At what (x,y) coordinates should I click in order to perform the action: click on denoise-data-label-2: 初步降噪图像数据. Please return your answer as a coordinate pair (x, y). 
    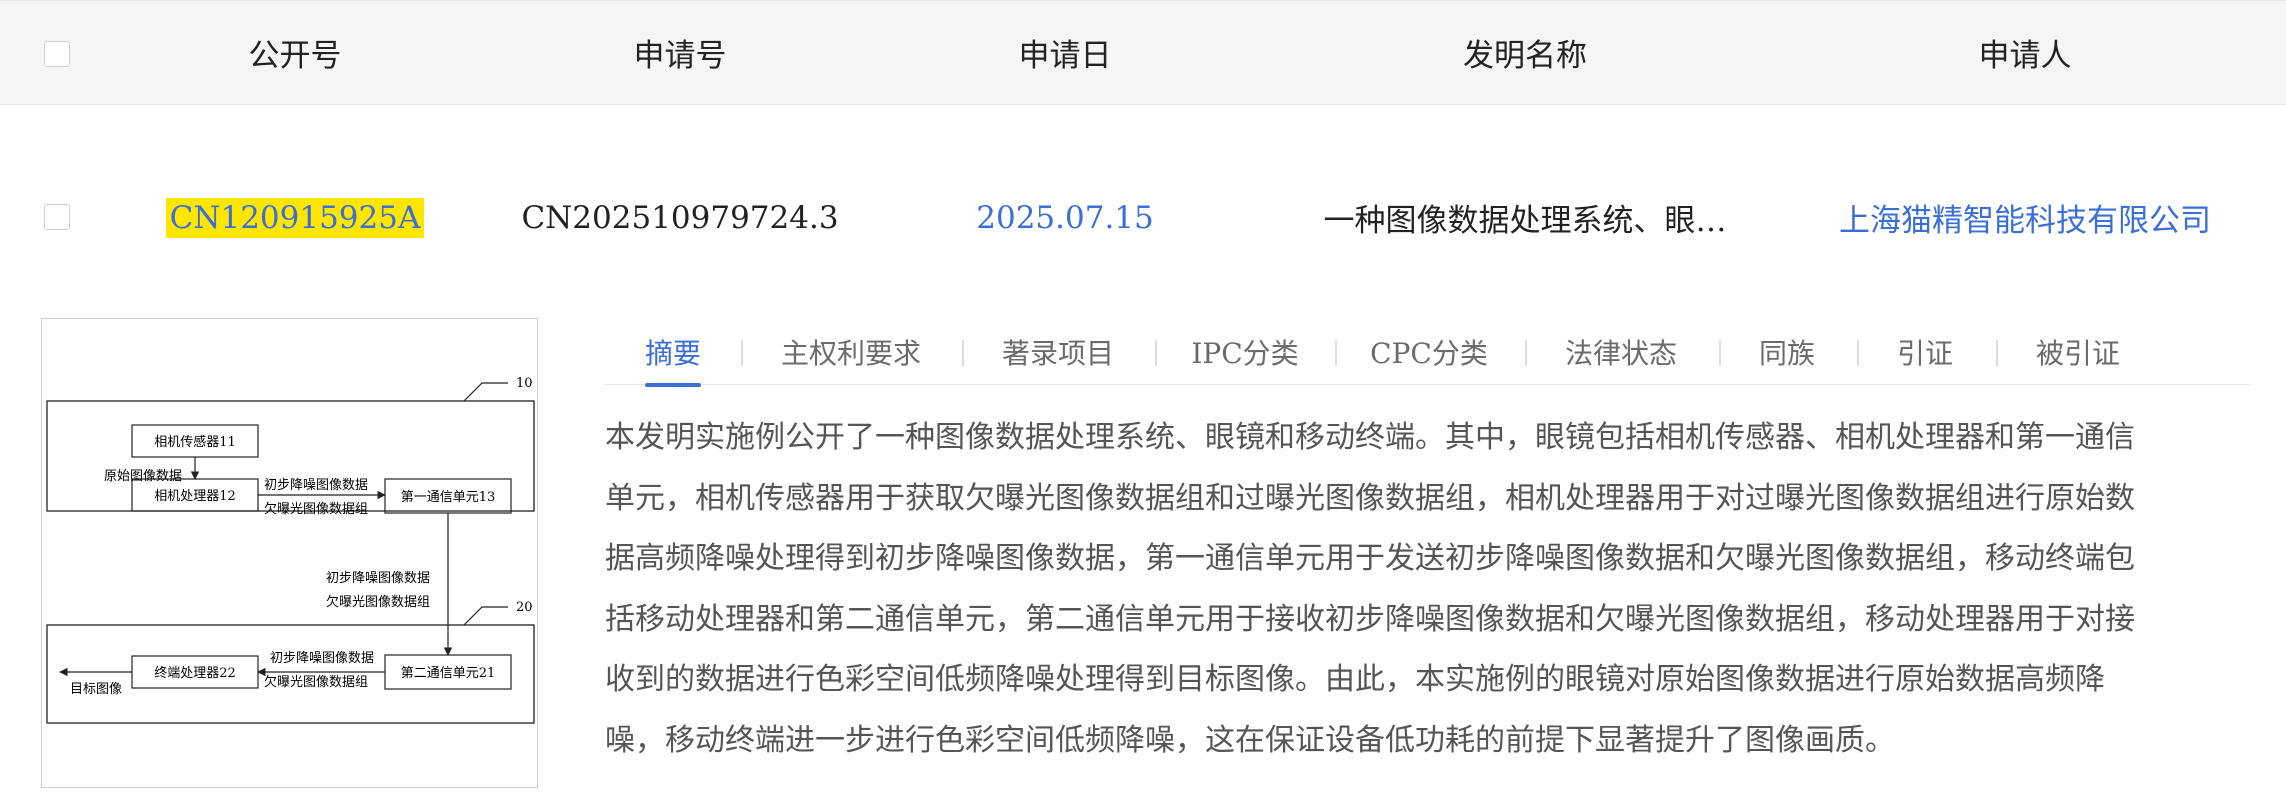
    Looking at the image, I should click on (378, 578).